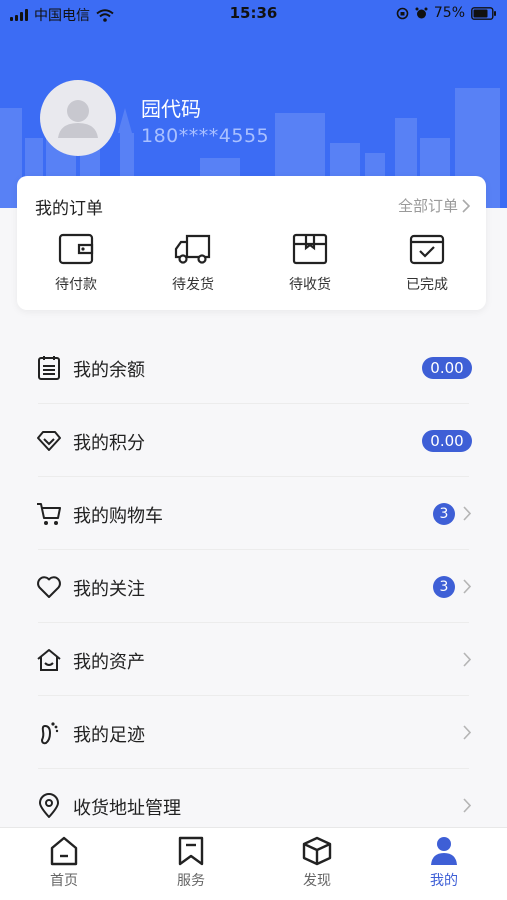 The width and height of the screenshot is (507, 900). Describe the element at coordinates (447, 368) in the screenshot. I see `balance-badge: 0.00` at that location.